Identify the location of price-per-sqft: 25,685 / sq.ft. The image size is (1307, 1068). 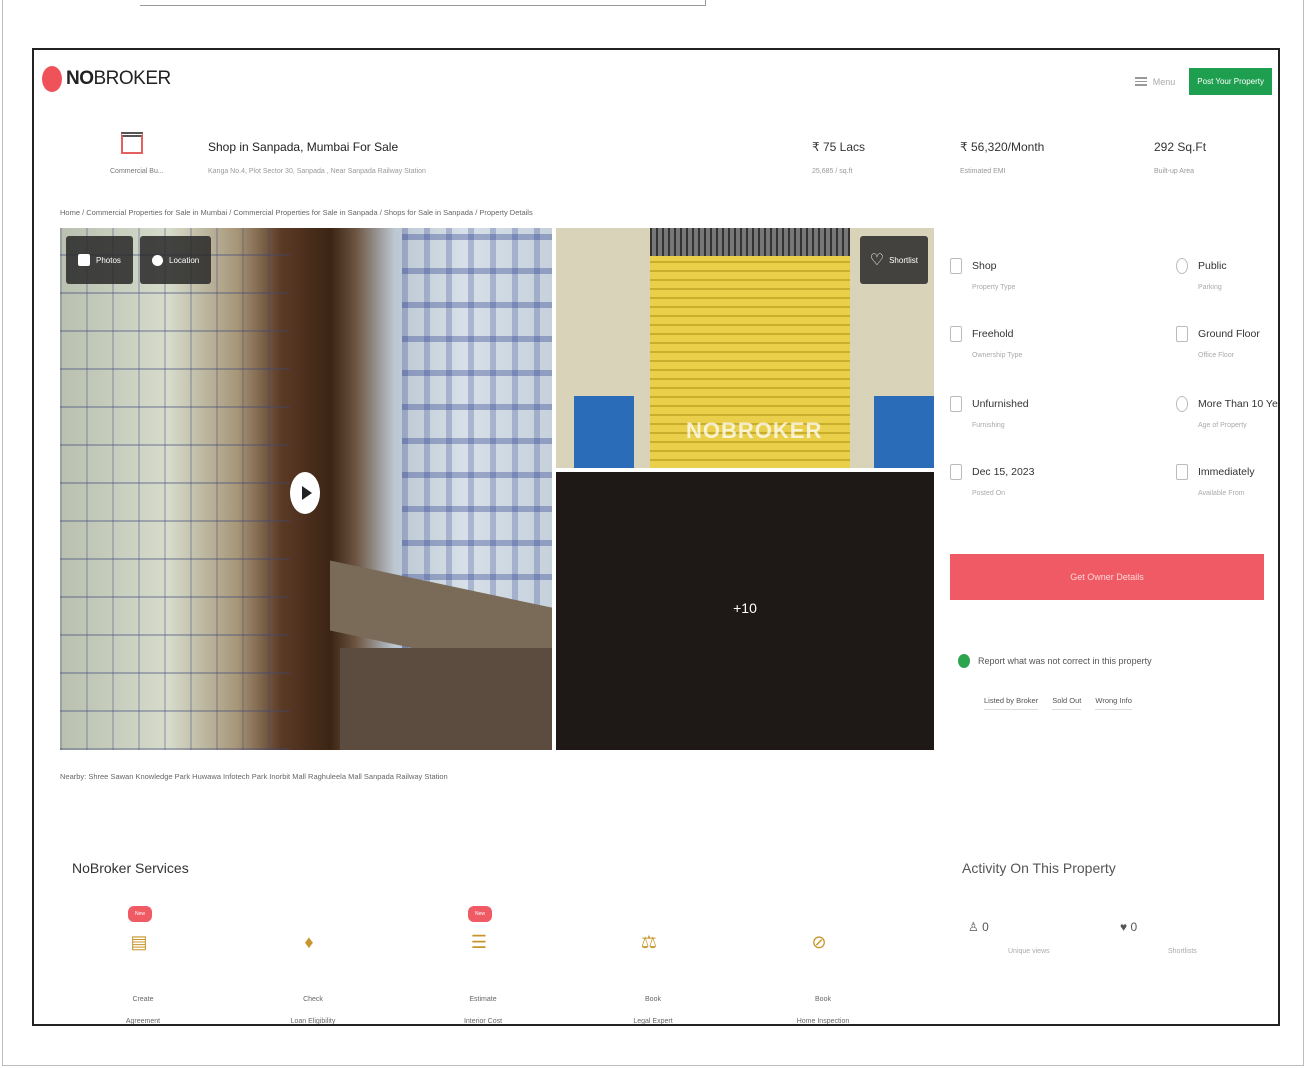
(832, 171).